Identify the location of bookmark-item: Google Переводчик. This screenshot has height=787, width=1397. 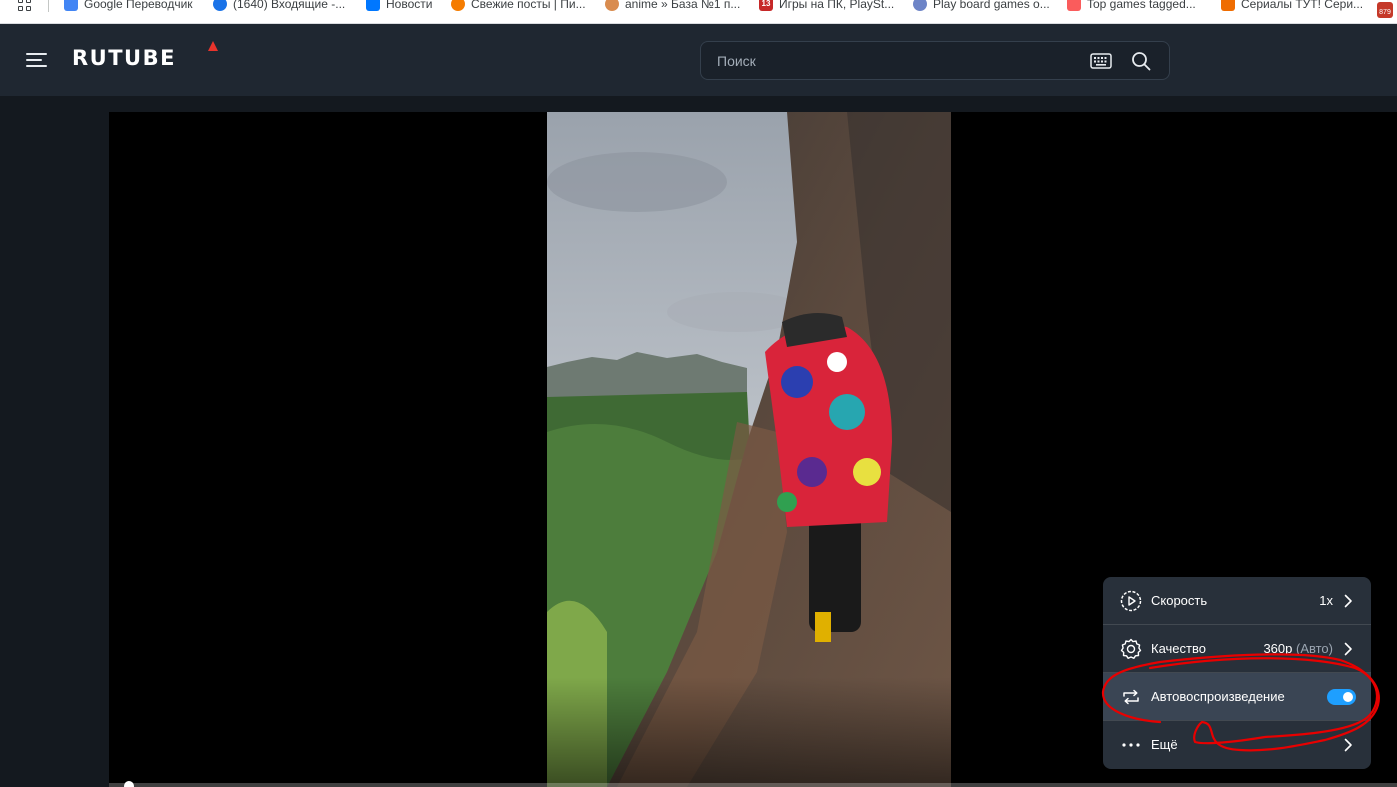
(128, 6).